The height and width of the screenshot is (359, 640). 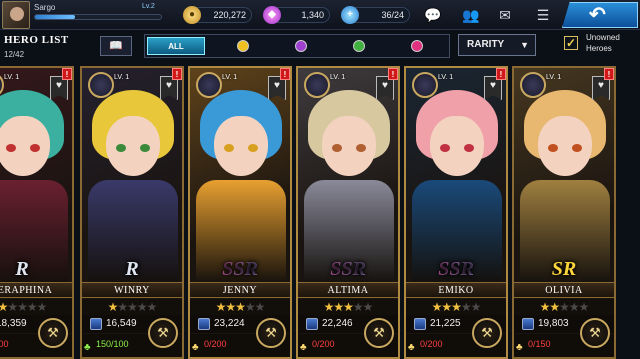 I want to click on player-avatar, so click(x=16, y=15).